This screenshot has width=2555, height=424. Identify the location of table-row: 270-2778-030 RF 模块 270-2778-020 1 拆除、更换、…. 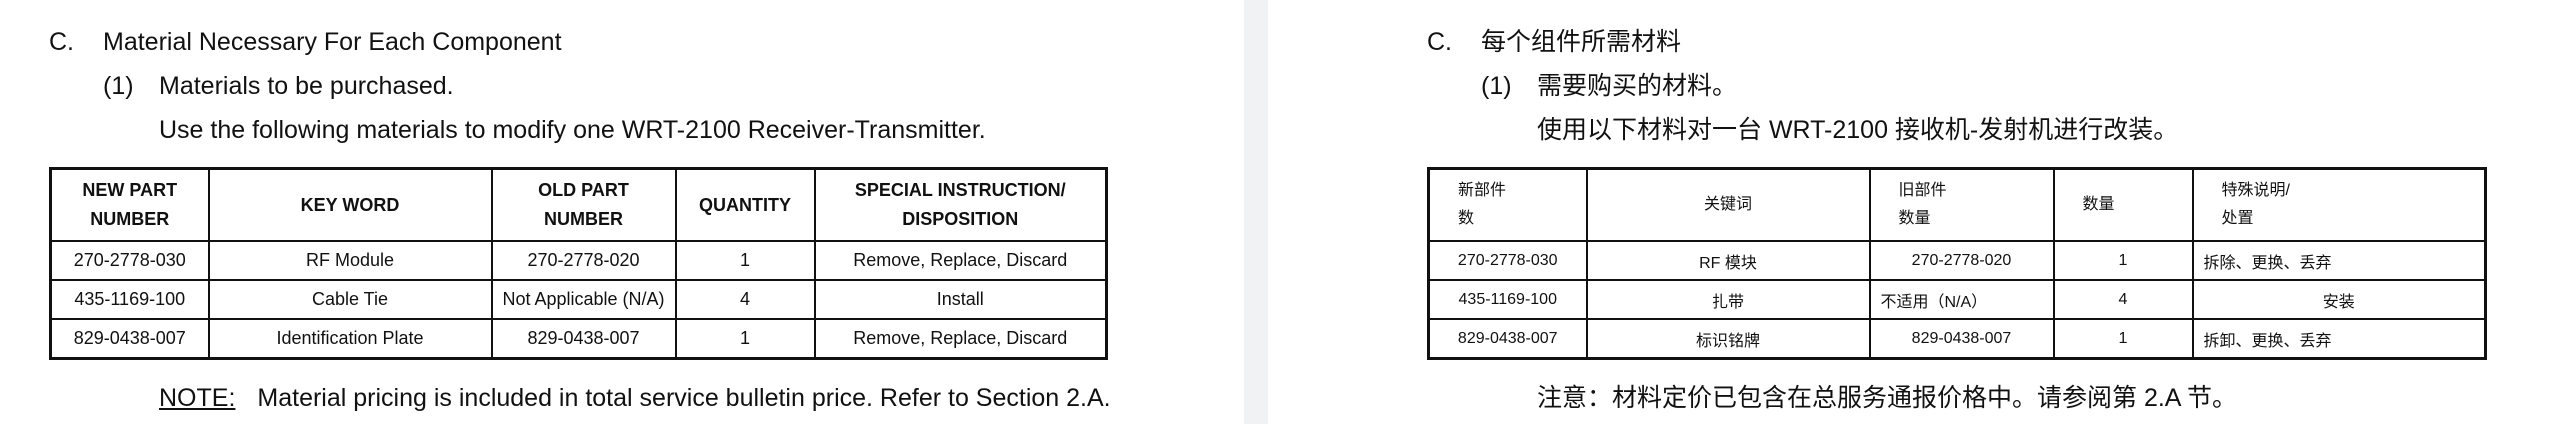
(1957, 260).